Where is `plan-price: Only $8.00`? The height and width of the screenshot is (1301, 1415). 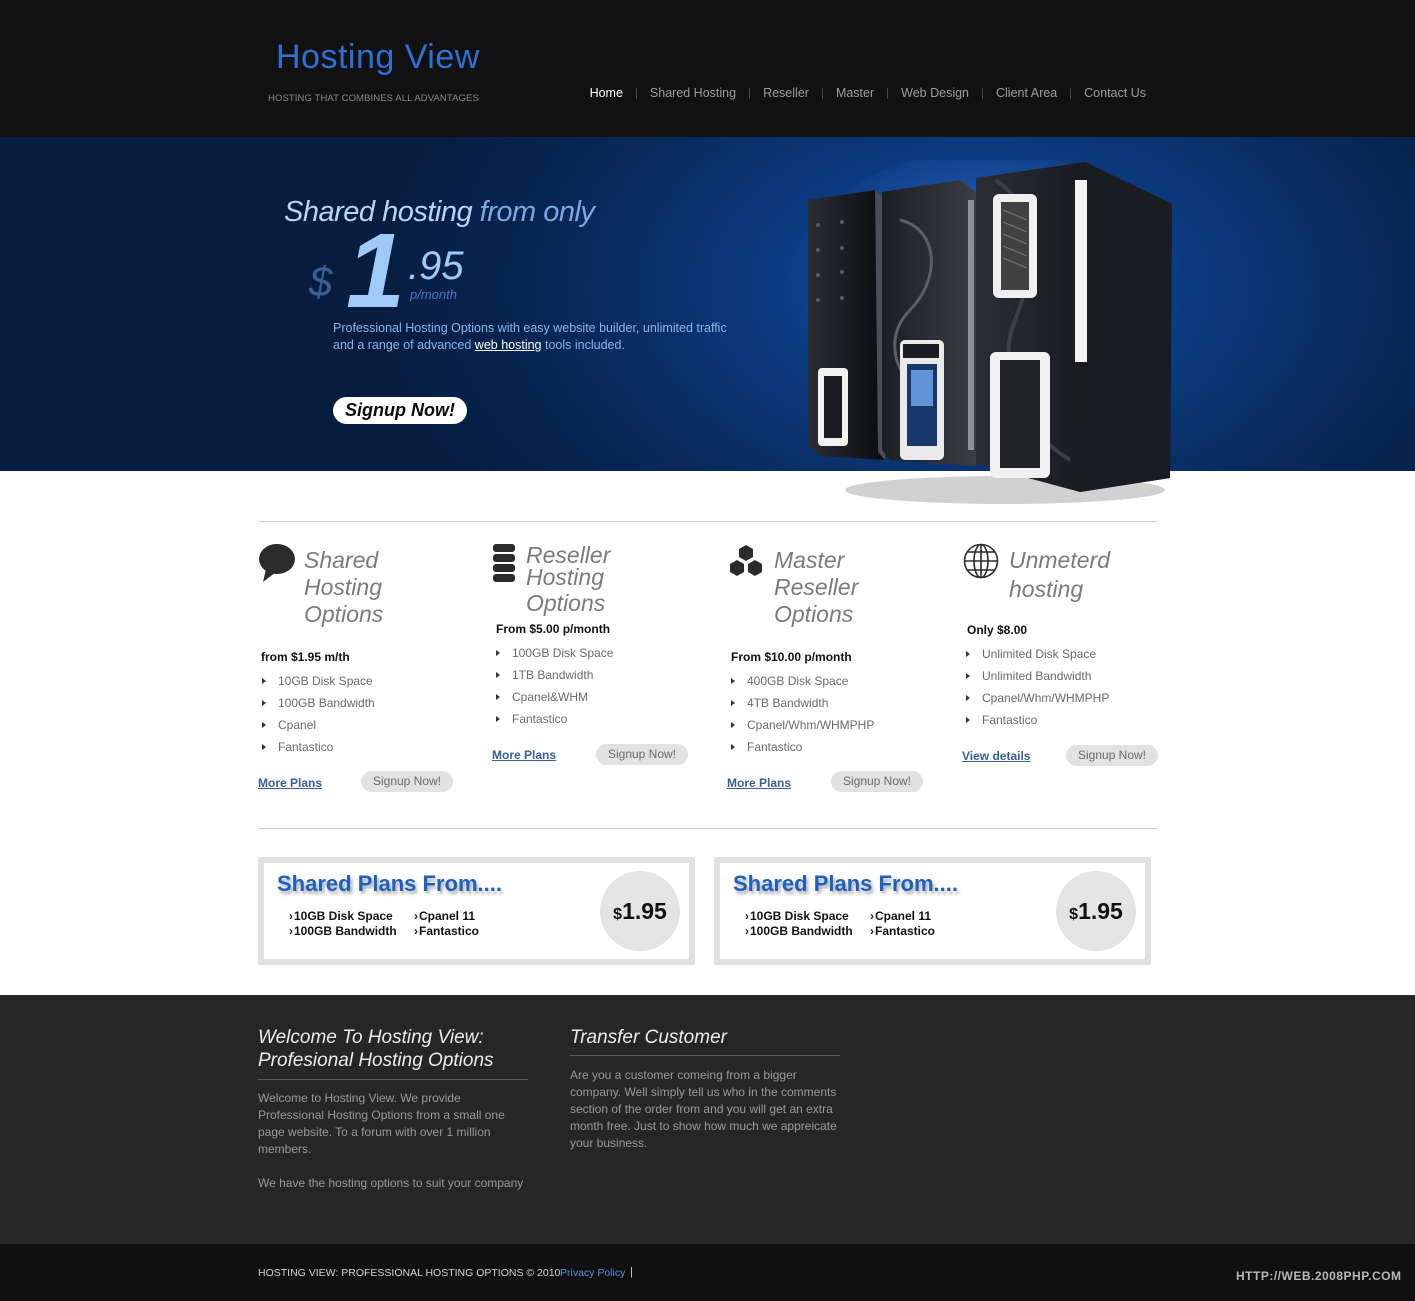
plan-price: Only $8.00 is located at coordinates (997, 630).